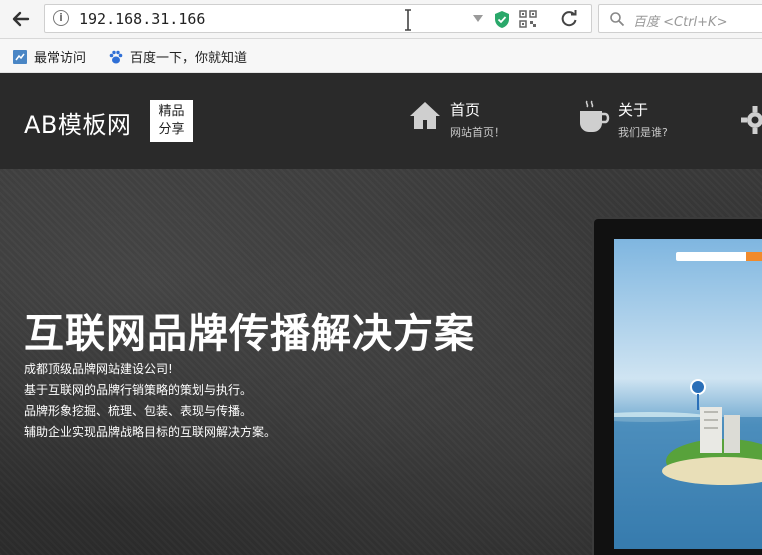 The height and width of the screenshot is (555, 762). What do you see at coordinates (249, 334) in the screenshot?
I see `hero-headline: 互联网品牌传播解决方案` at bounding box center [249, 334].